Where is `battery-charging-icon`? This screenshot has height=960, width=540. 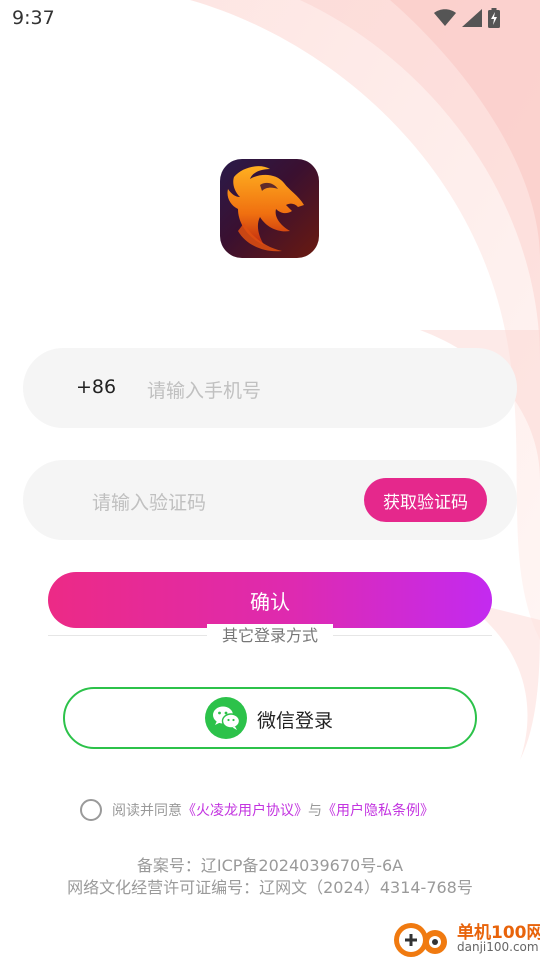 battery-charging-icon is located at coordinates (494, 18).